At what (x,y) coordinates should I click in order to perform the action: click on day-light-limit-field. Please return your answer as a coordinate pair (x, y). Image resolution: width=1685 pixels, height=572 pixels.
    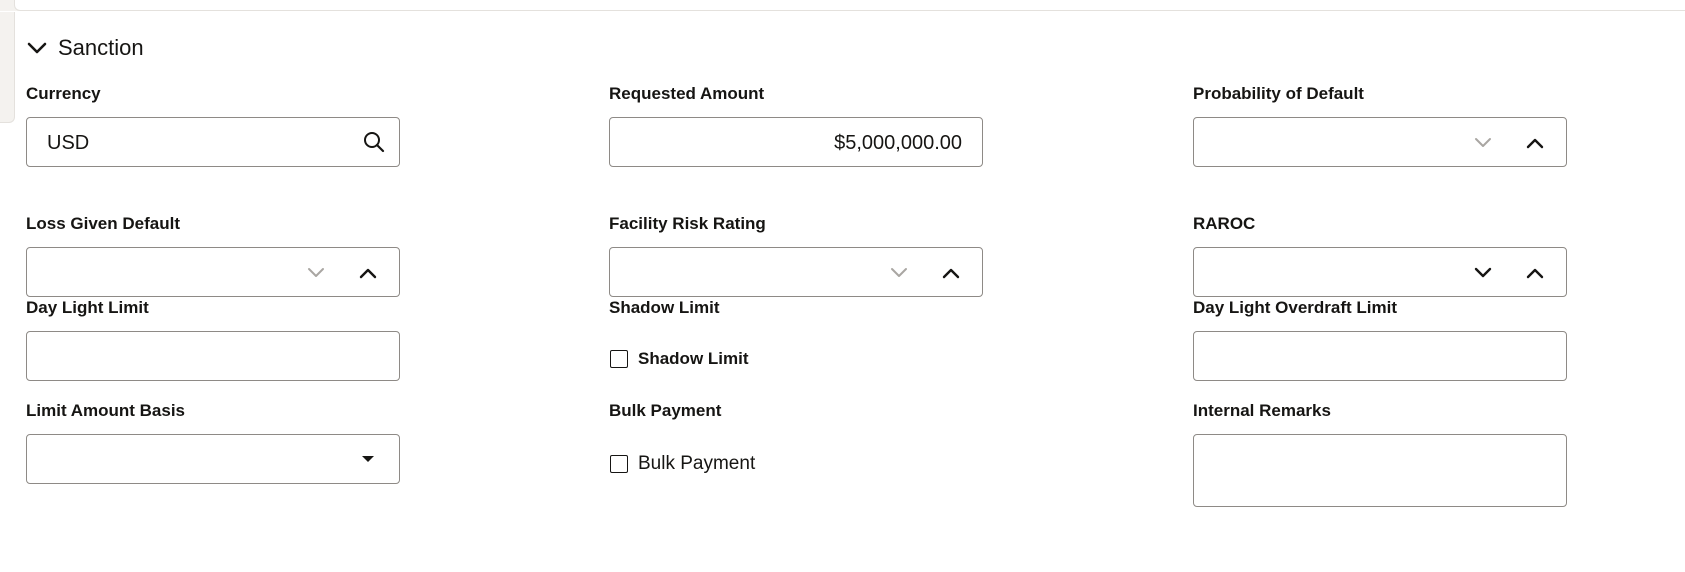
    Looking at the image, I should click on (213, 356).